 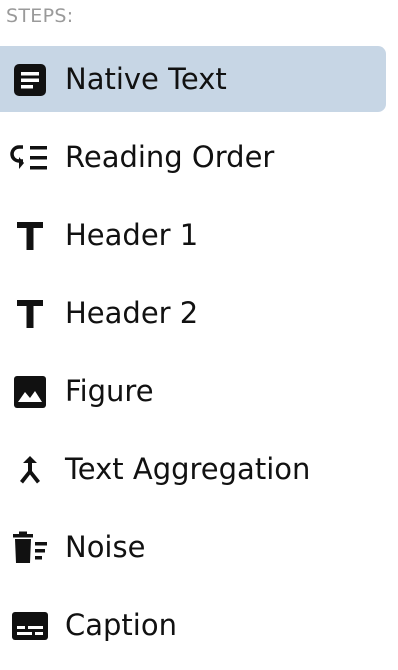 I want to click on step-label: Text Aggregation, so click(x=188, y=469).